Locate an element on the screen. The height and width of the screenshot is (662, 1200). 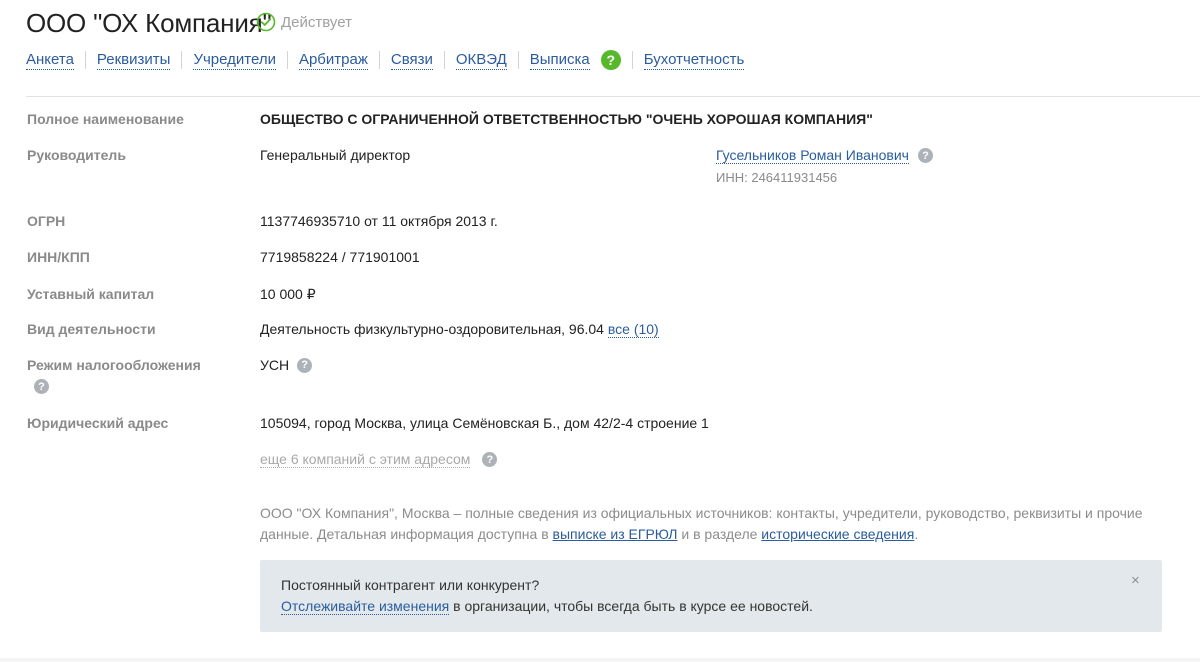
address-label: Юридический адрес is located at coordinates (98, 423).